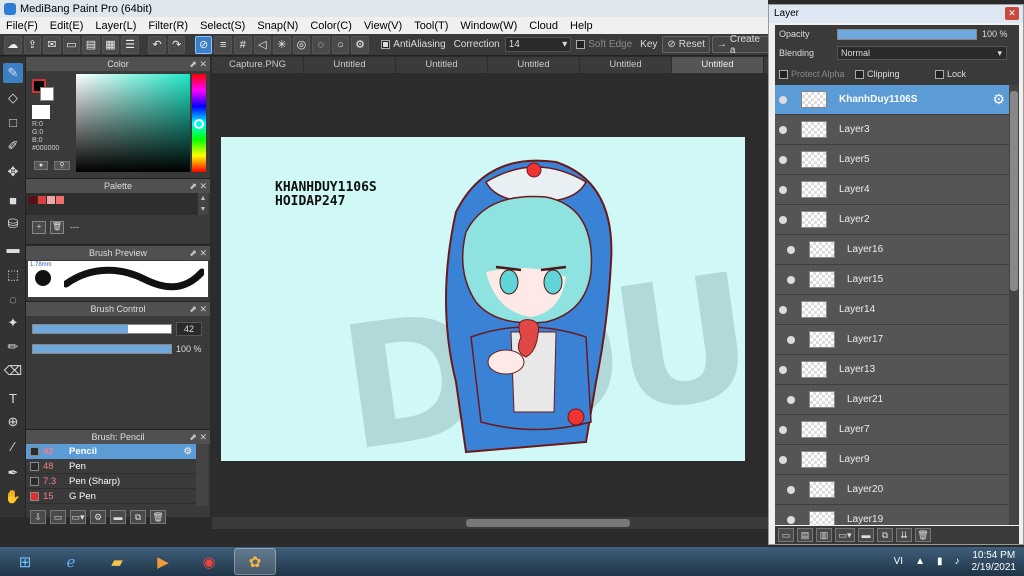 This screenshot has width=1024, height=576. I want to click on brush-list-item: 48 Pen, so click(111, 466).